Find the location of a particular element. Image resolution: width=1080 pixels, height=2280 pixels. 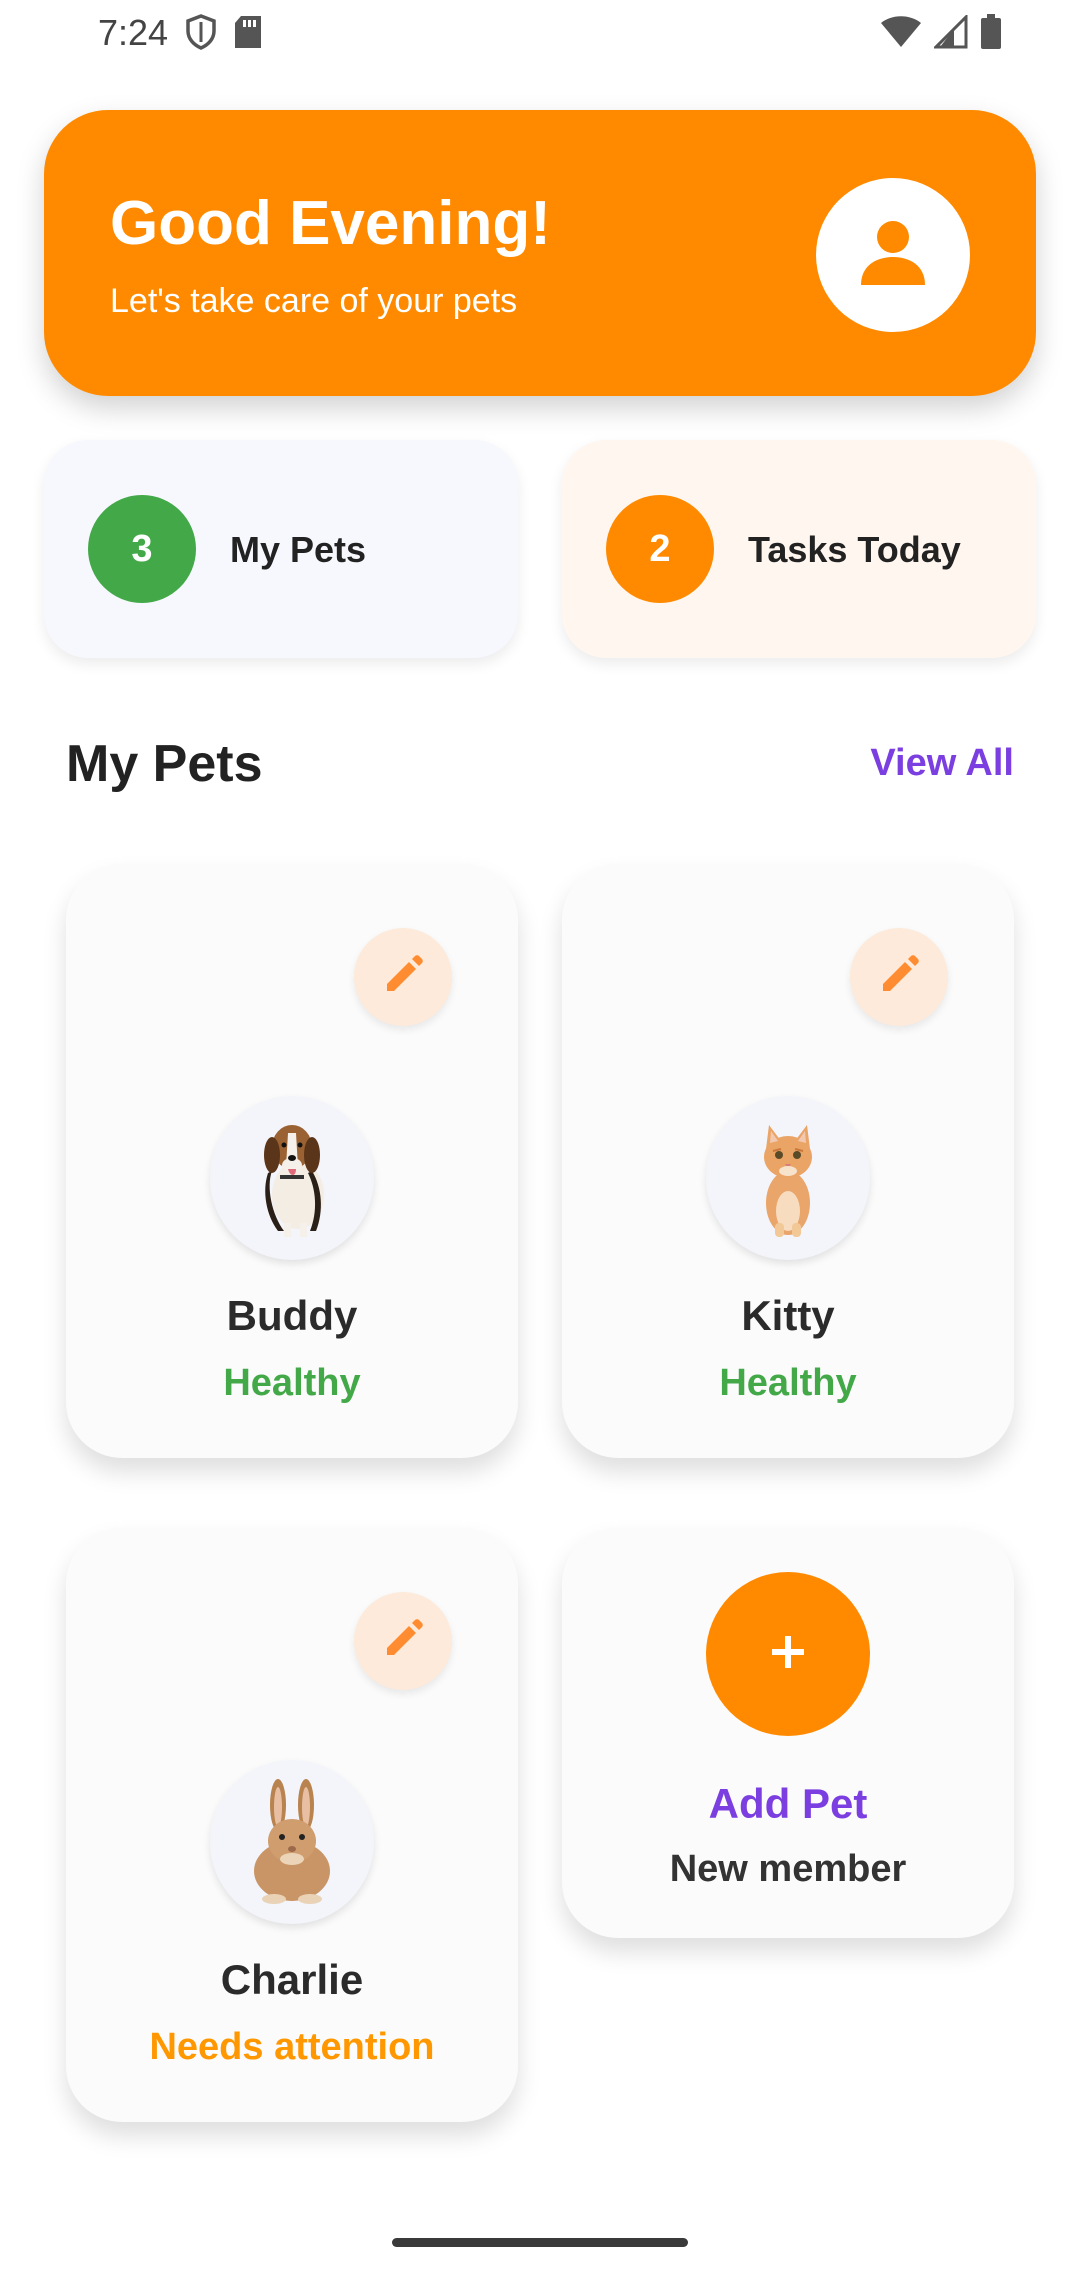

stat-label: My Pets is located at coordinates (298, 549).